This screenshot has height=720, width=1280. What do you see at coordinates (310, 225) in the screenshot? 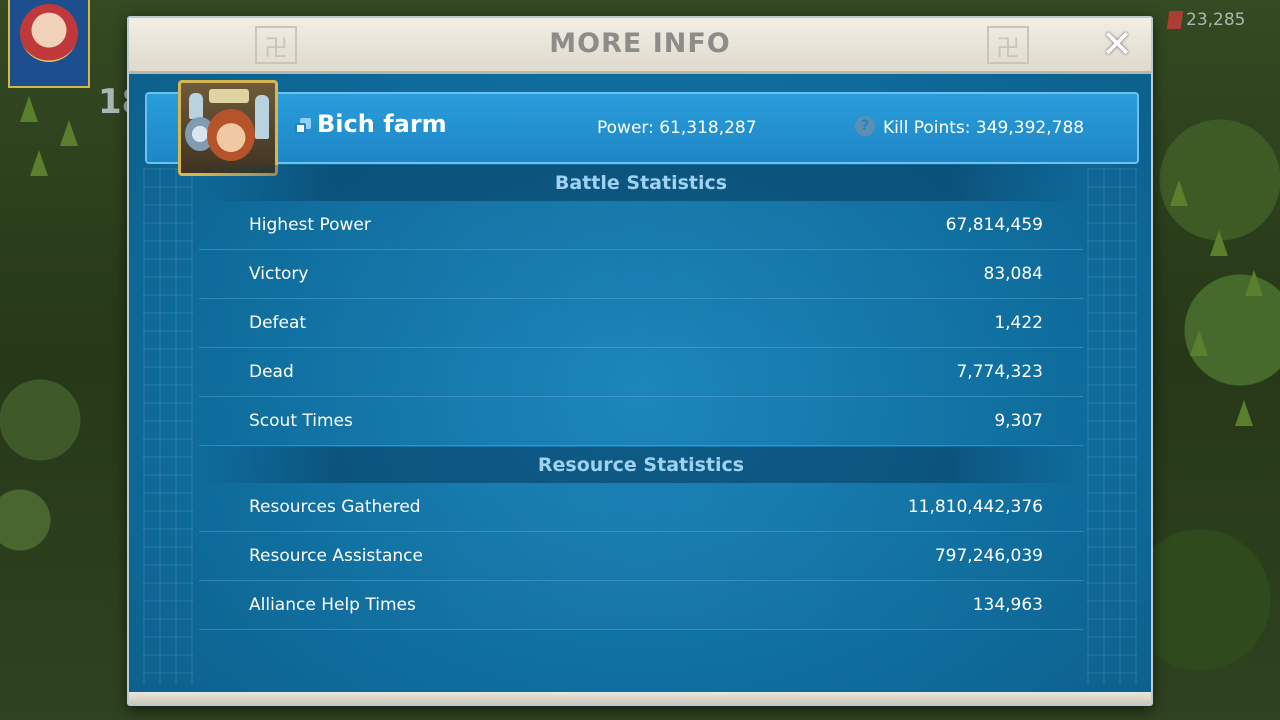
I see `stat-label: Highest Power` at bounding box center [310, 225].